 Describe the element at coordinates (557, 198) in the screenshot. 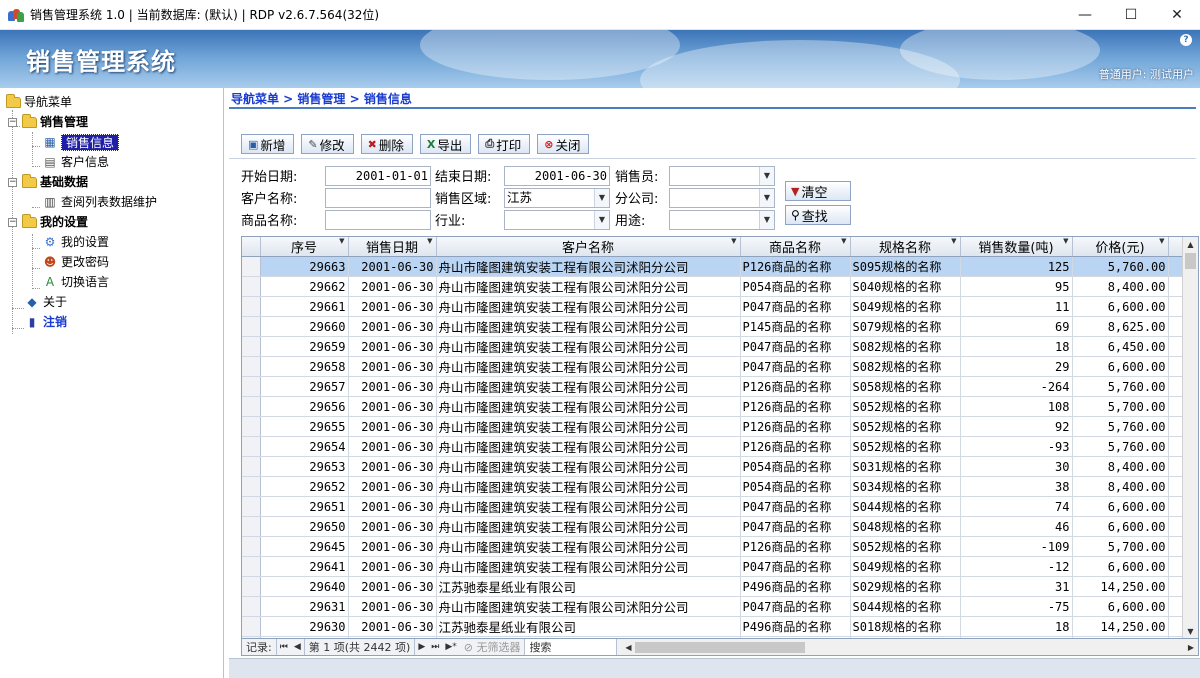

I see `region-select: 江苏 ▼` at that location.